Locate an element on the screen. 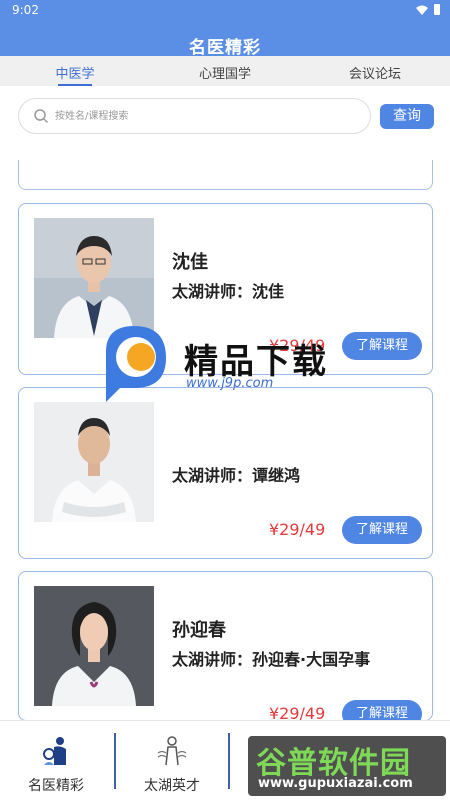 The image size is (450, 800). nav-label: 名医精彩 is located at coordinates (56, 786).